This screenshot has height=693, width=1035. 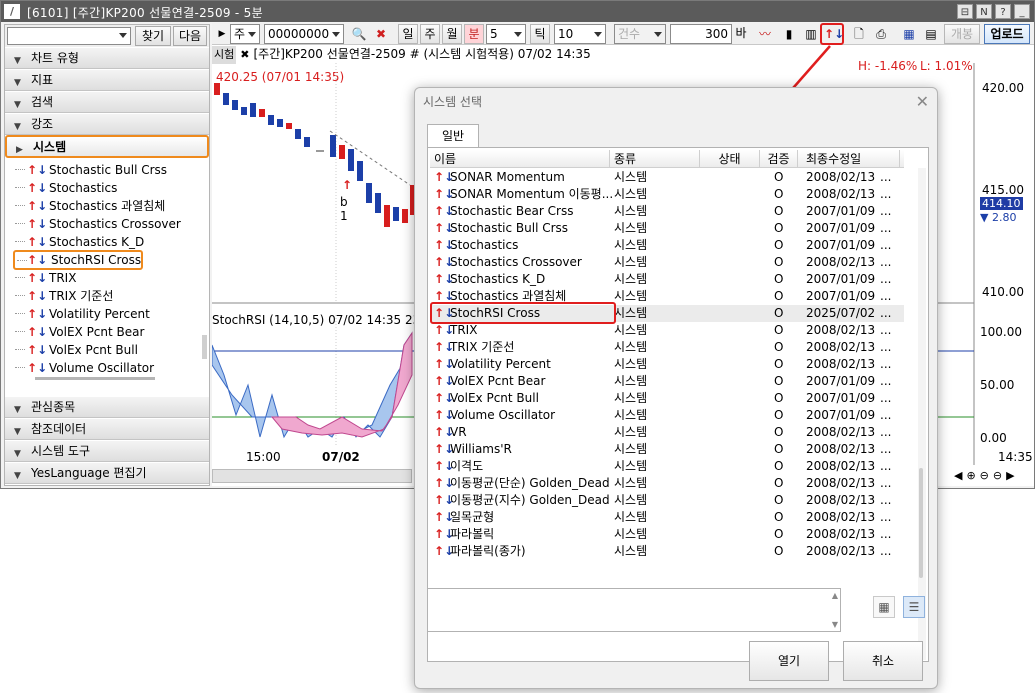 I want to click on window-controls: ⊟ N ? _, so click(x=993, y=11).